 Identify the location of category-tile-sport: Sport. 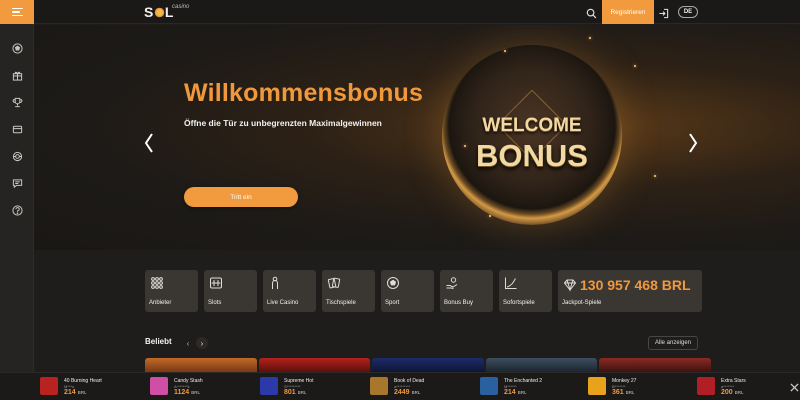
(407, 291).